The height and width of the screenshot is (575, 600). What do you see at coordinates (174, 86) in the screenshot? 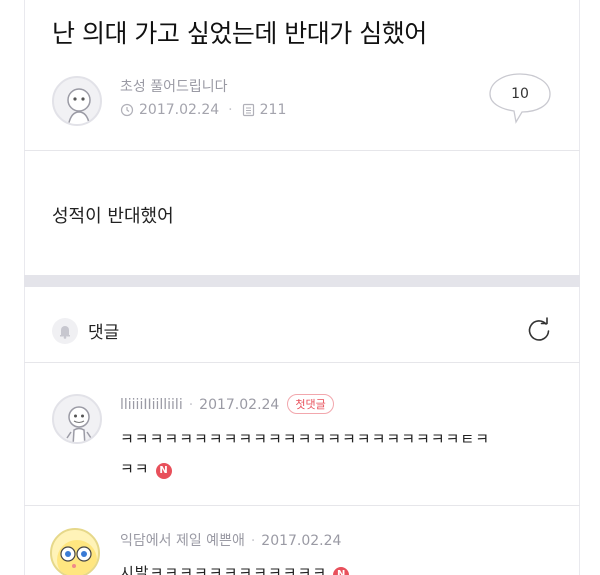
I see `post-author: 초성 풀어드립니다` at bounding box center [174, 86].